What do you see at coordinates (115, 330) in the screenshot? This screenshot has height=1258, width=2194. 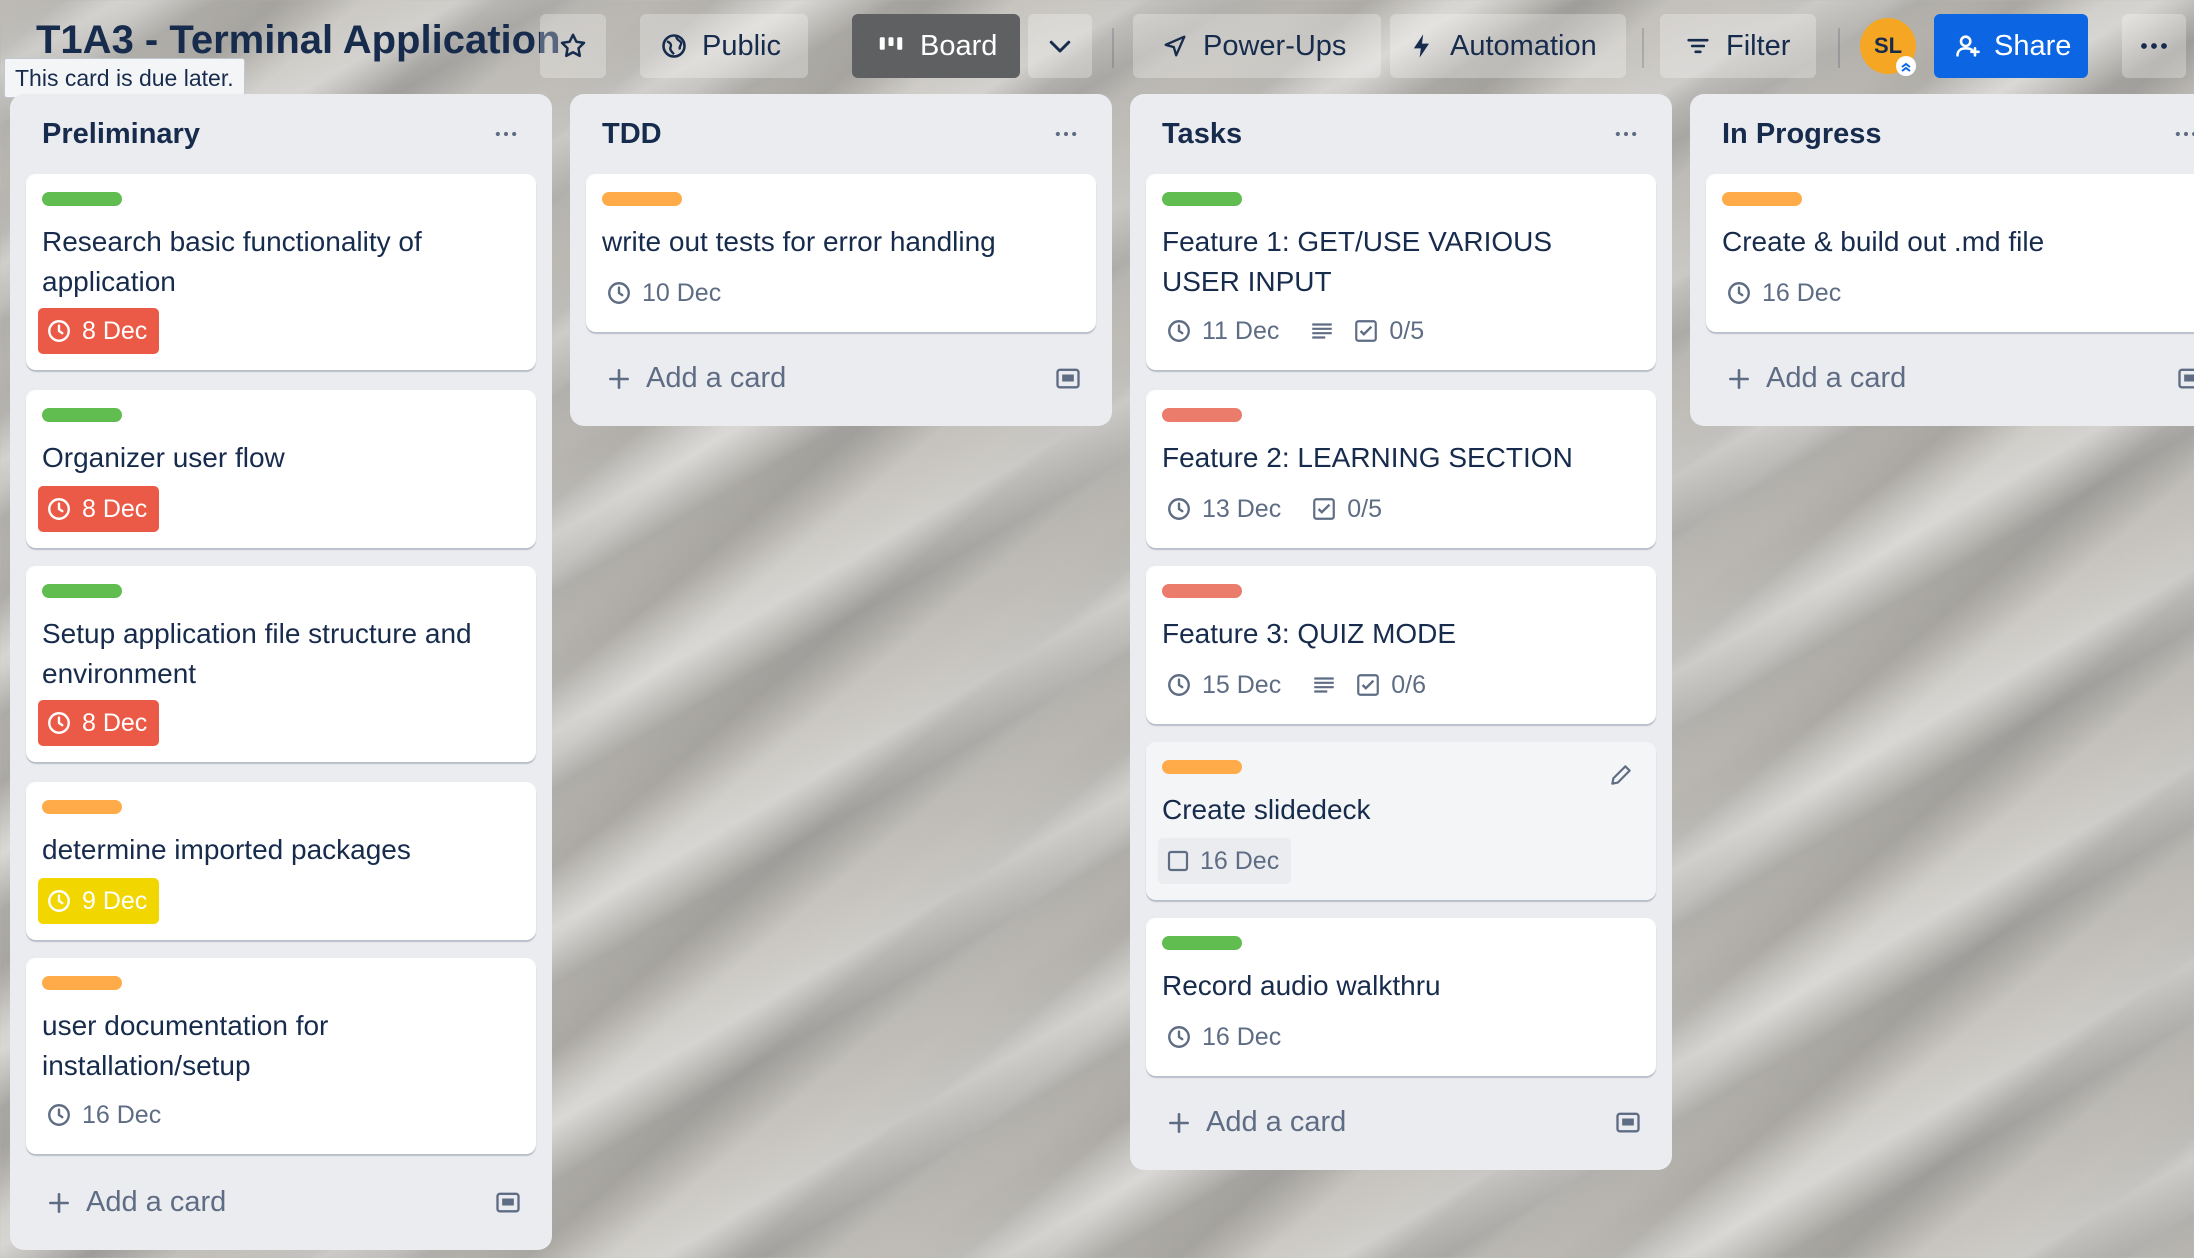 I see `due-date: 8 Dec` at bounding box center [115, 330].